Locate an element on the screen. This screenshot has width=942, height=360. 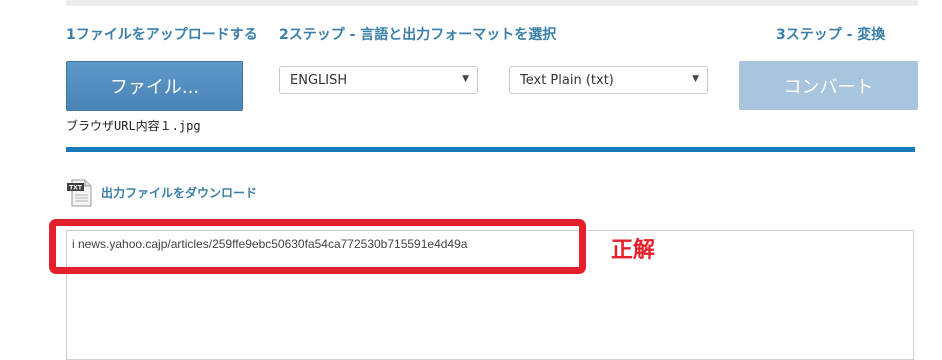
format-select-value: Text Plain (txt) is located at coordinates (567, 80).